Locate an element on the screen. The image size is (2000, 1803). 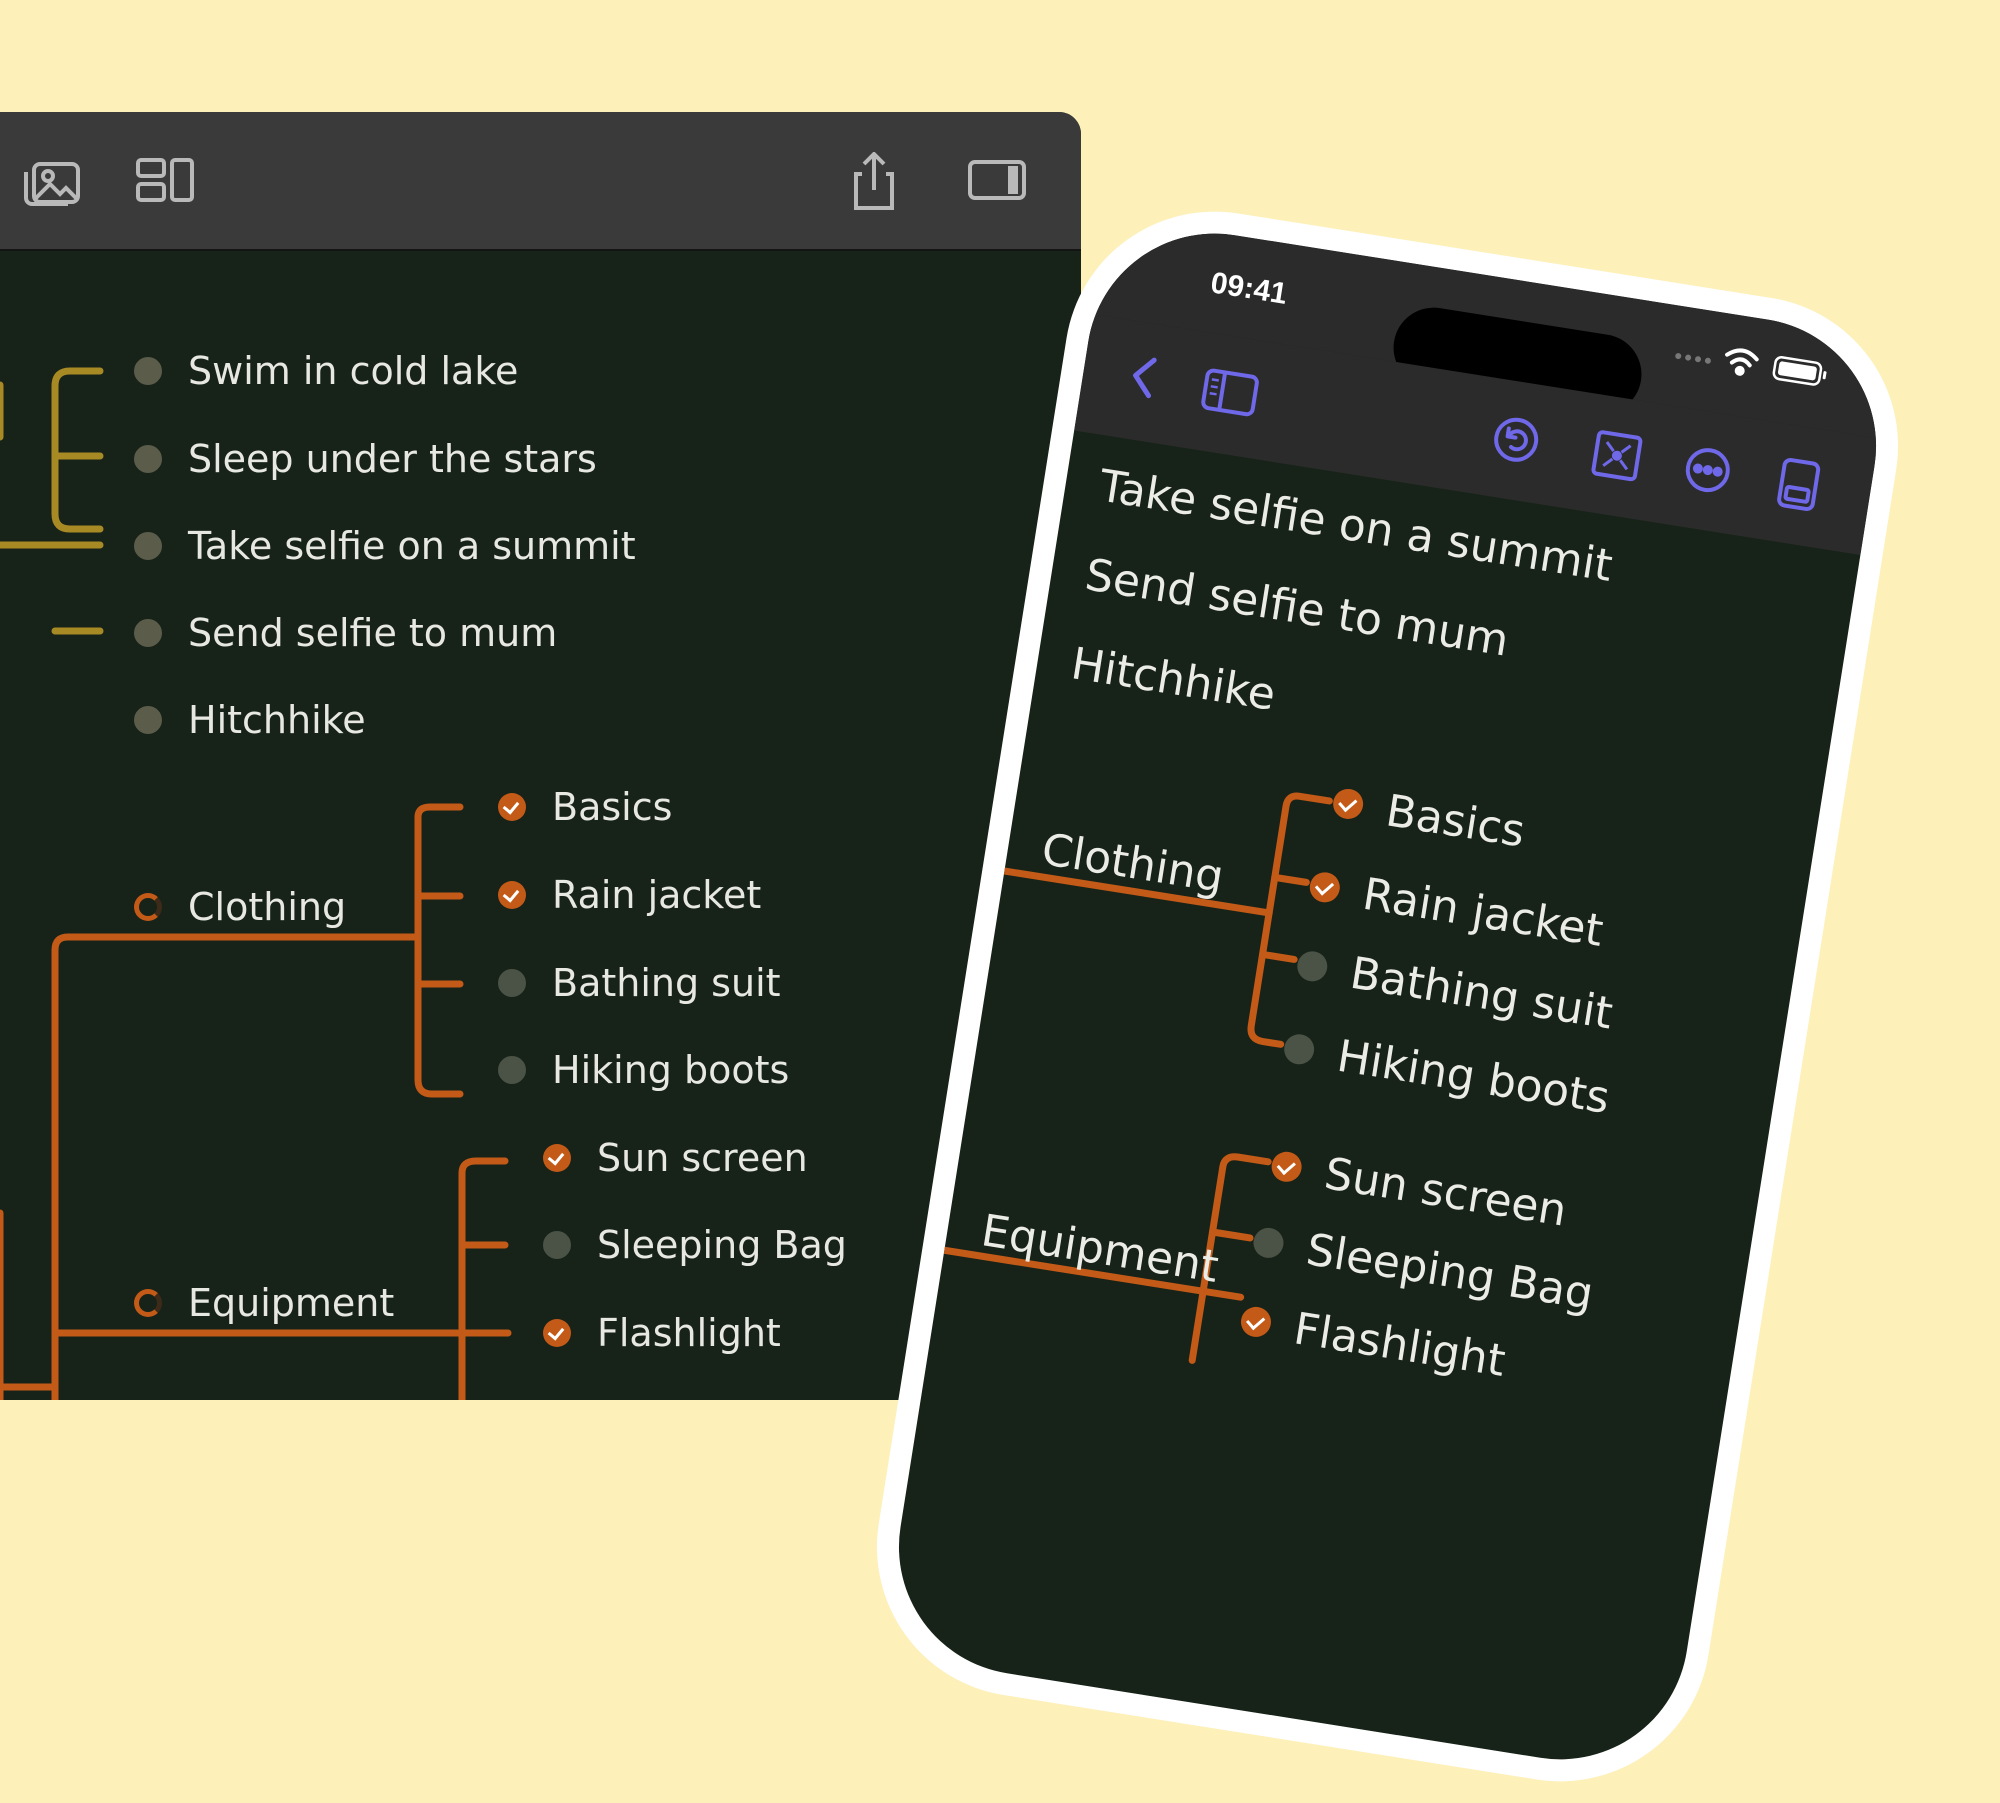
photo-library-icon is located at coordinates (52, 181).